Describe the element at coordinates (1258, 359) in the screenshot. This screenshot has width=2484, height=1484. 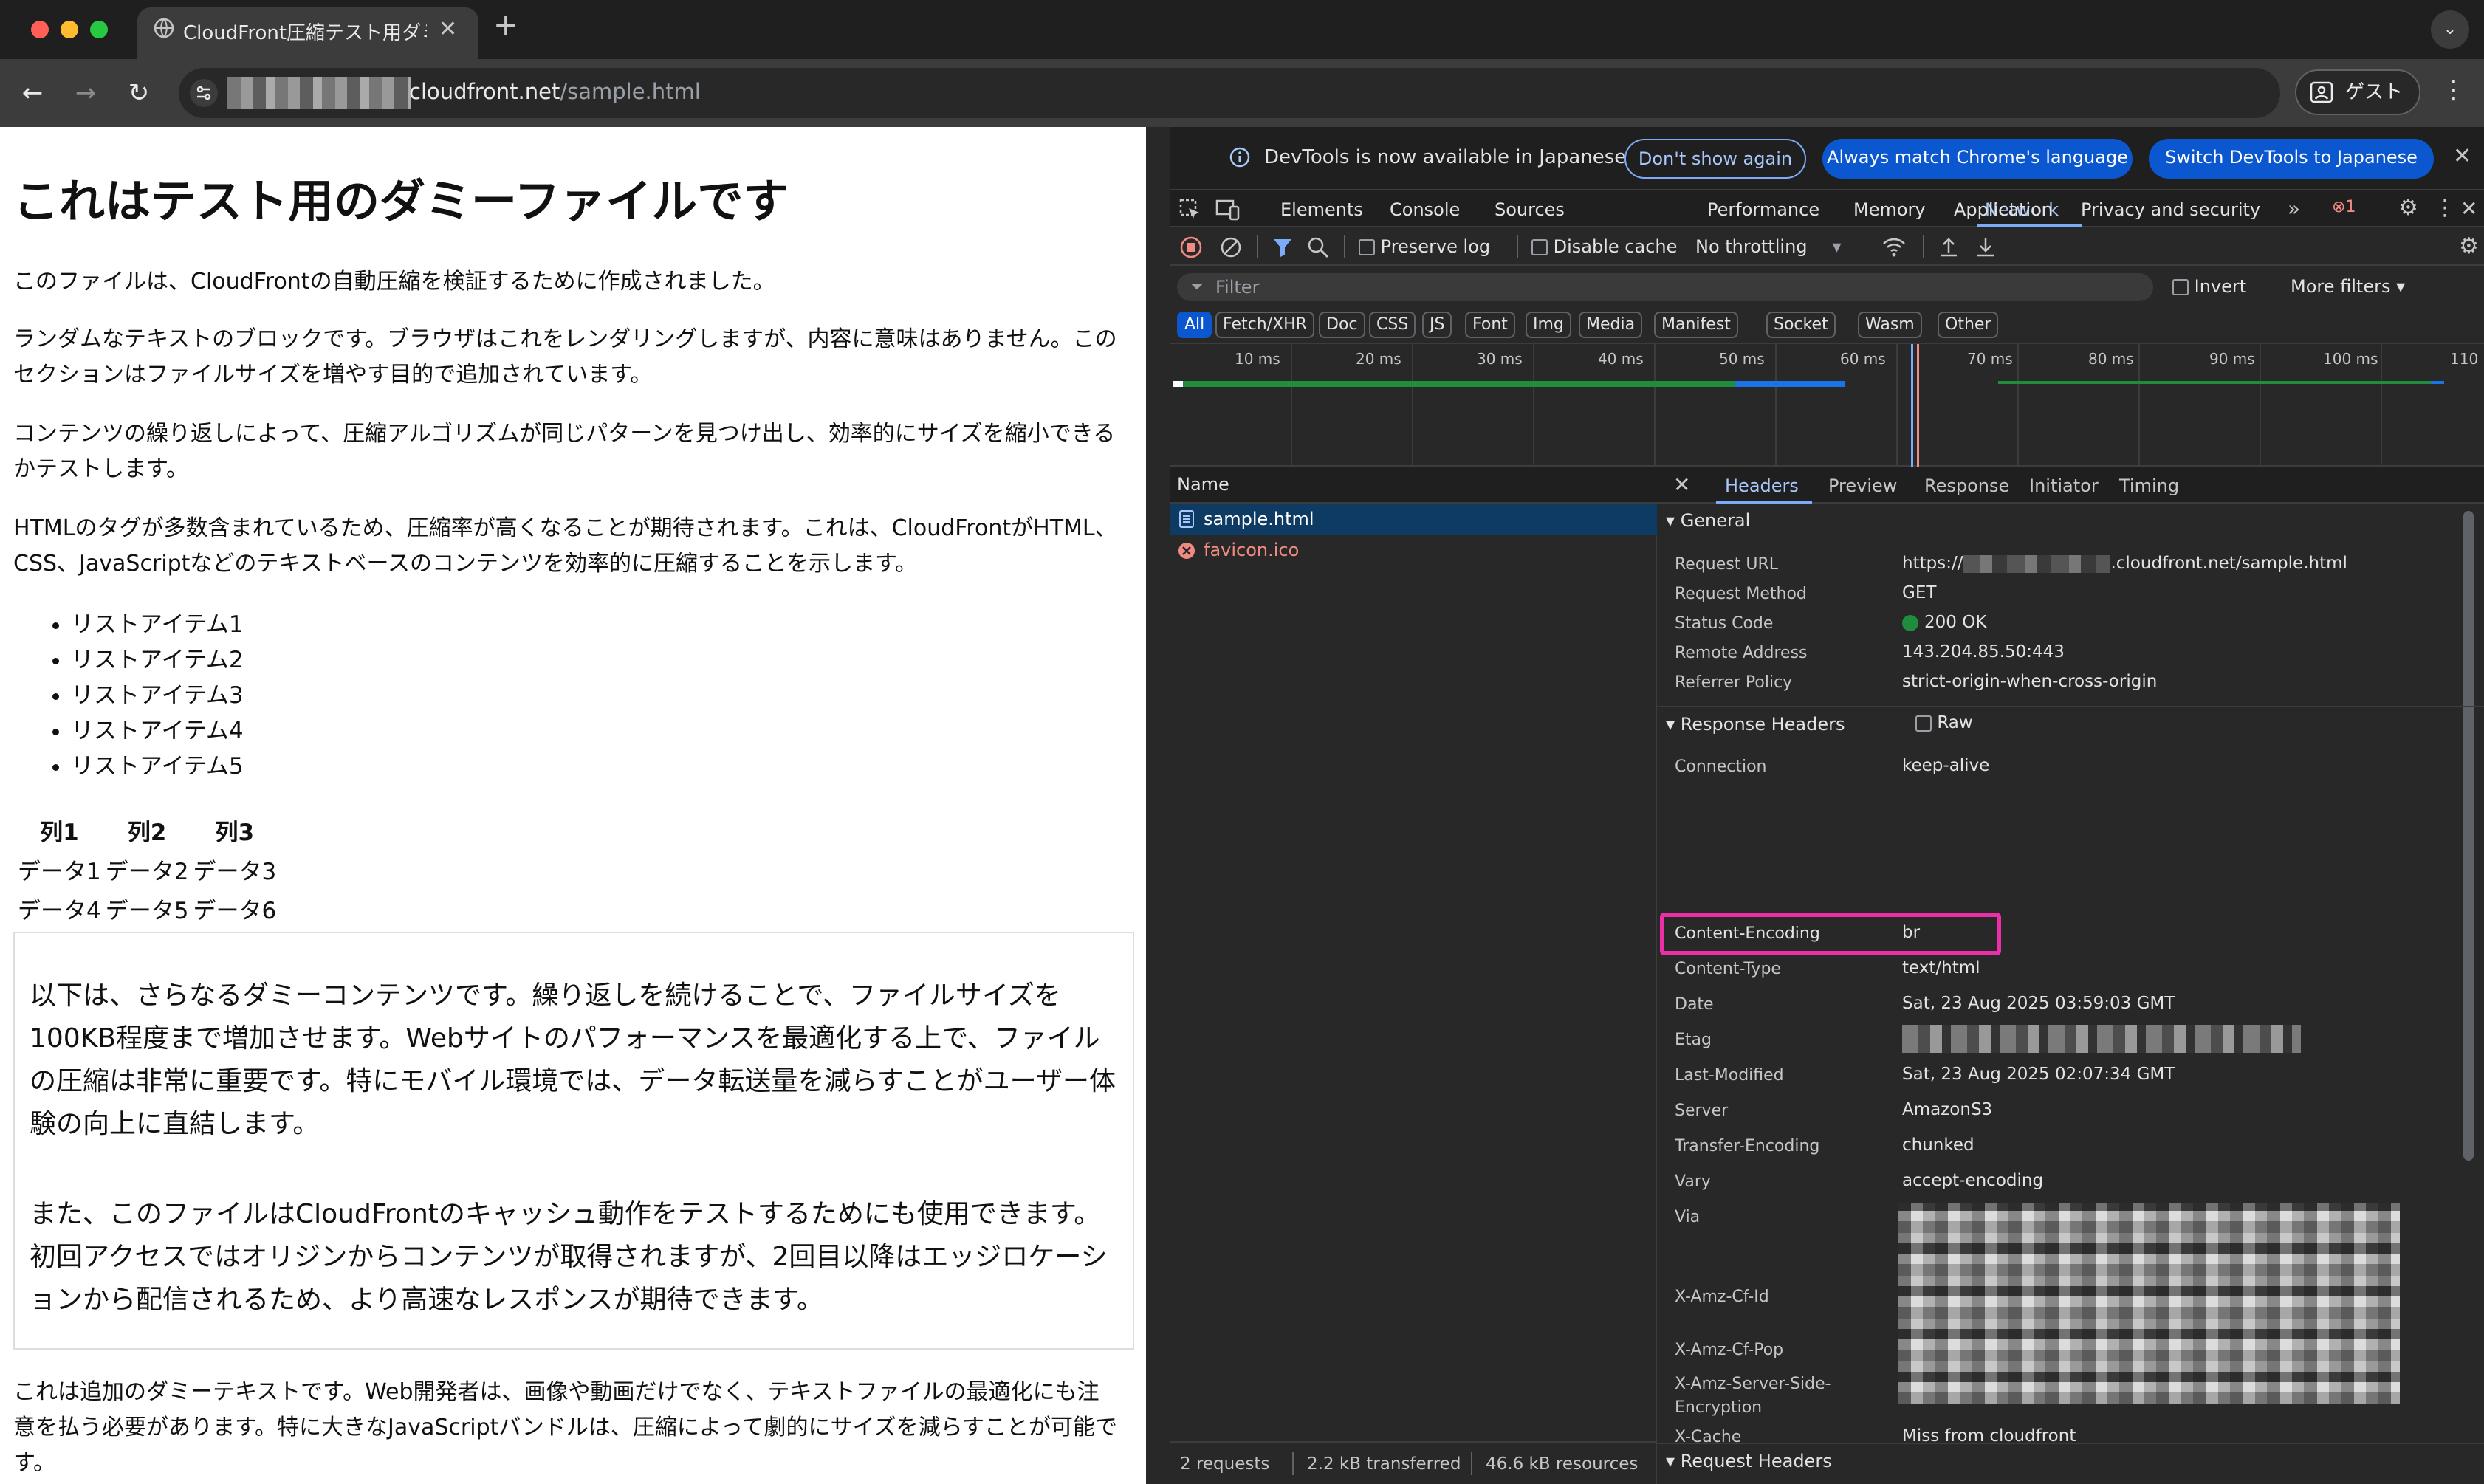
I see `tick-label: 10 ms` at that location.